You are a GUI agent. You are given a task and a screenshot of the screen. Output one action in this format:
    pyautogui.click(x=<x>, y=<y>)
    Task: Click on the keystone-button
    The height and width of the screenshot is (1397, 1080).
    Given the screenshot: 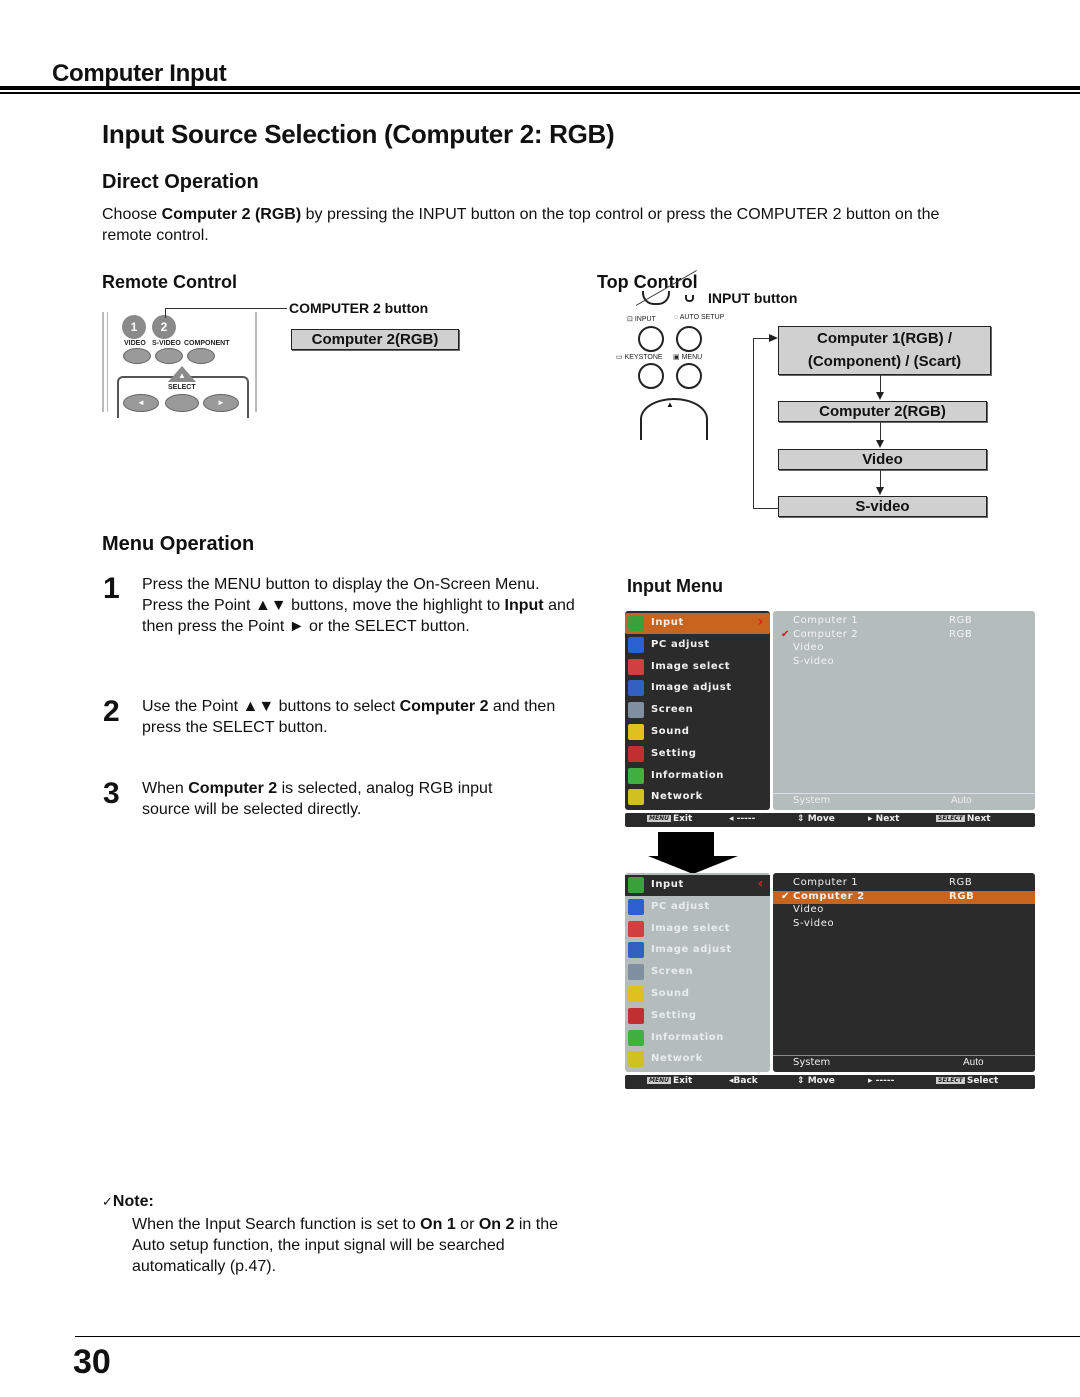 What is the action you would take?
    pyautogui.click(x=651, y=376)
    